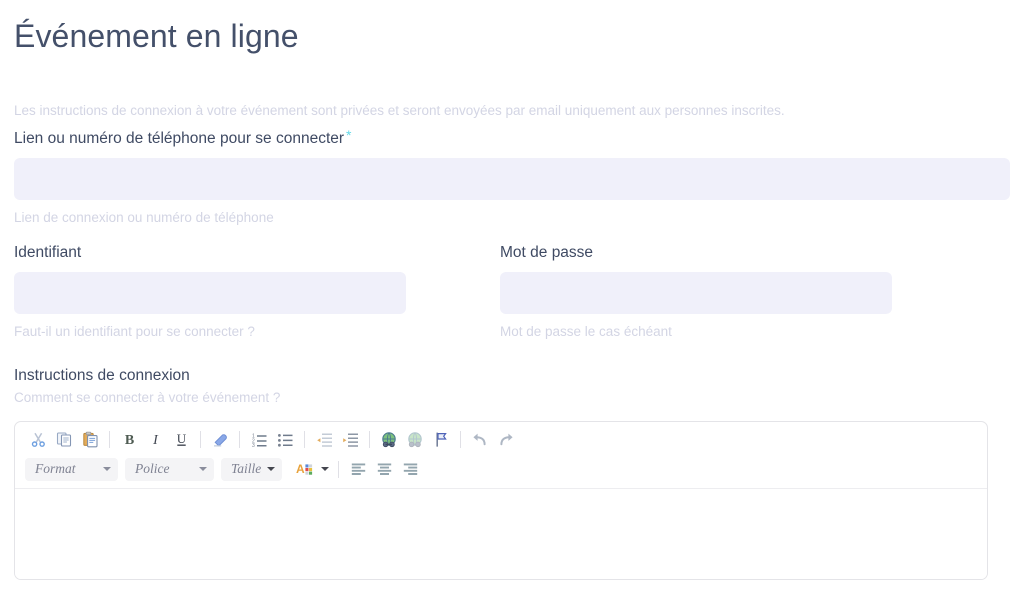 The image size is (1024, 598). What do you see at coordinates (152, 468) in the screenshot?
I see `font-select-label: Police` at bounding box center [152, 468].